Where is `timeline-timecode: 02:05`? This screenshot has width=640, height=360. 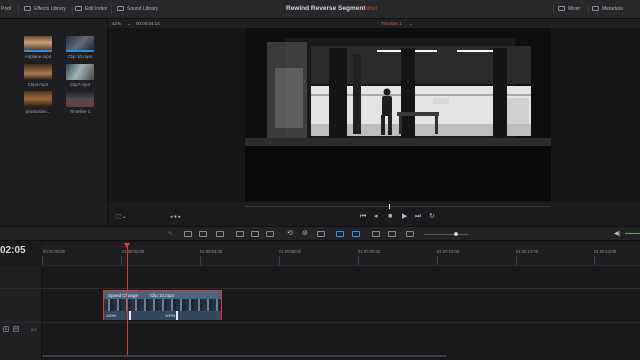
timeline-timecode: 02:05 is located at coordinates (13, 250).